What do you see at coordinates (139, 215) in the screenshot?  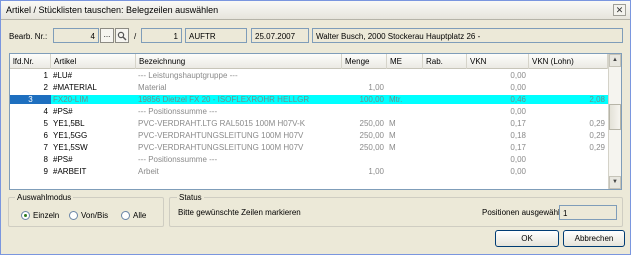 I see `radio-alle-label: Alle` at bounding box center [139, 215].